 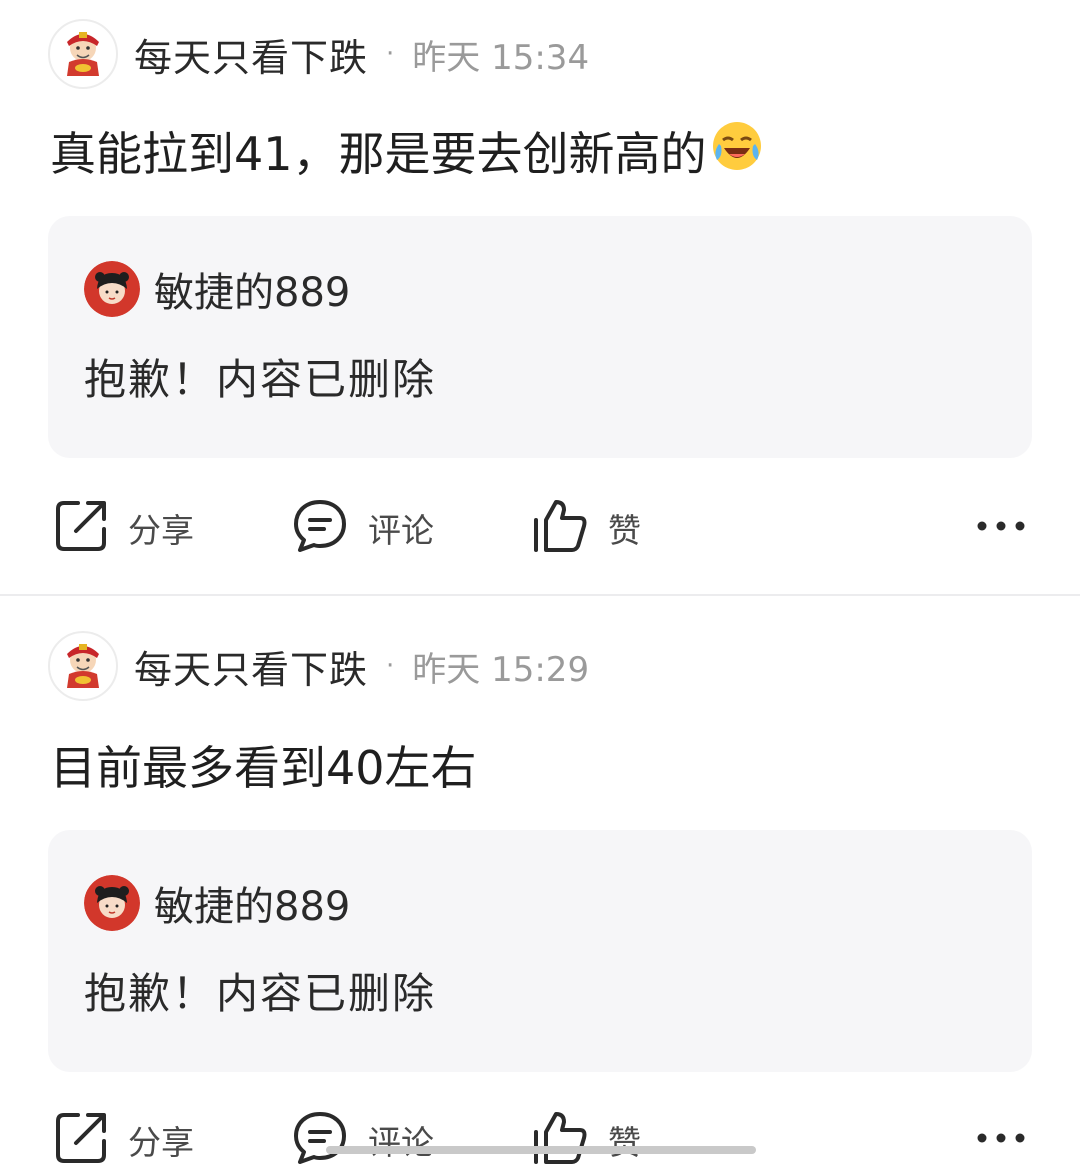 I want to click on comment-text: 真能拉到41，那是要去创新高的, so click(x=406, y=151).